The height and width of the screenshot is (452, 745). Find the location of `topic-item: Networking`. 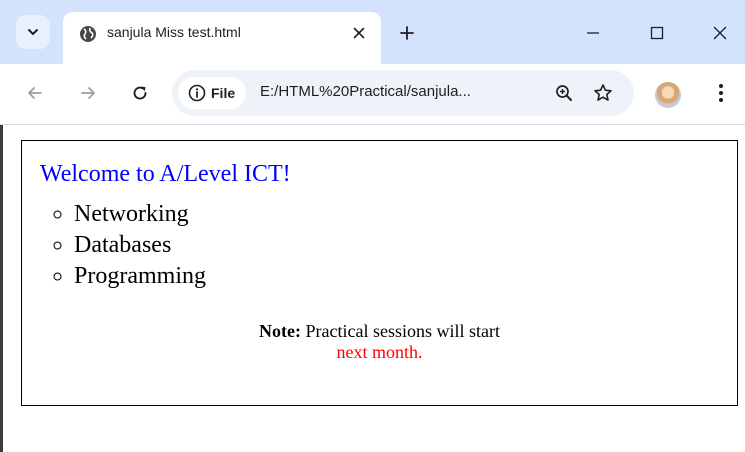

topic-item: Networking is located at coordinates (140, 214).